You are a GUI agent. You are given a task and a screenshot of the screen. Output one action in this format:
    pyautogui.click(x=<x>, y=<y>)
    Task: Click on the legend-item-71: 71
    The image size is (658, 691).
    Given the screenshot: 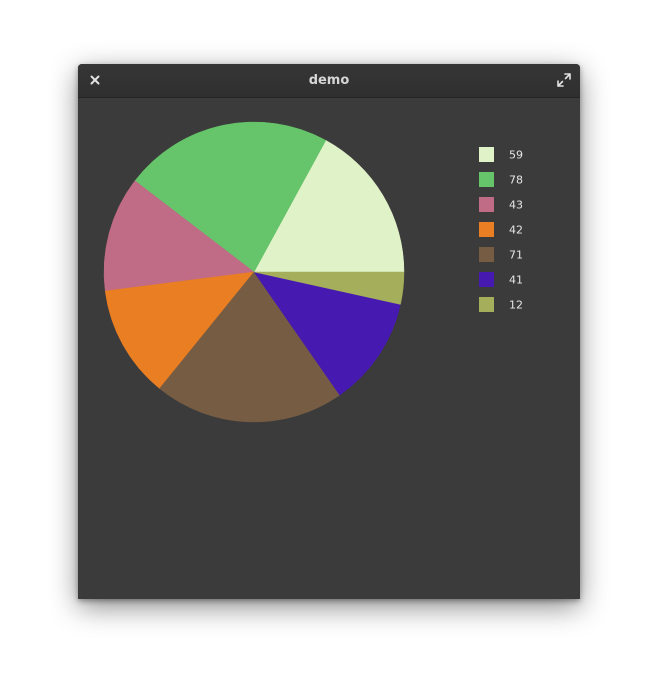 What is the action you would take?
    pyautogui.click(x=501, y=254)
    